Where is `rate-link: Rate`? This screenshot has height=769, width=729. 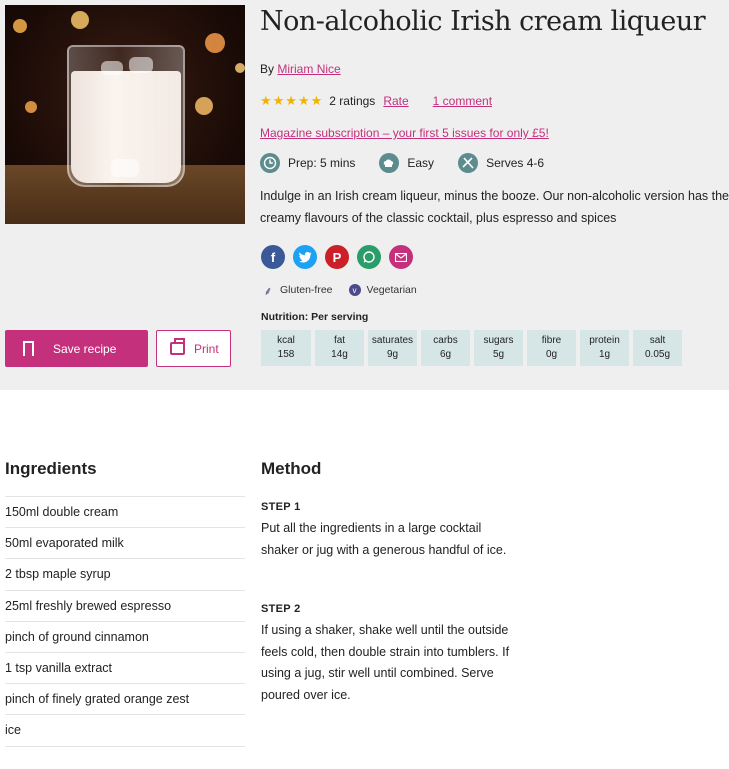 rate-link: Rate is located at coordinates (395, 101).